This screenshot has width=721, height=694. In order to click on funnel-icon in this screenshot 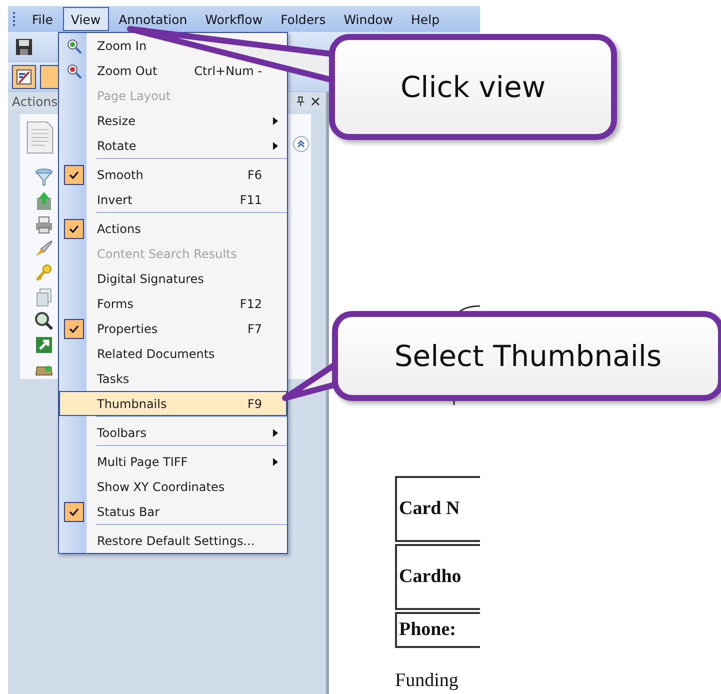, I will do `click(44, 177)`.